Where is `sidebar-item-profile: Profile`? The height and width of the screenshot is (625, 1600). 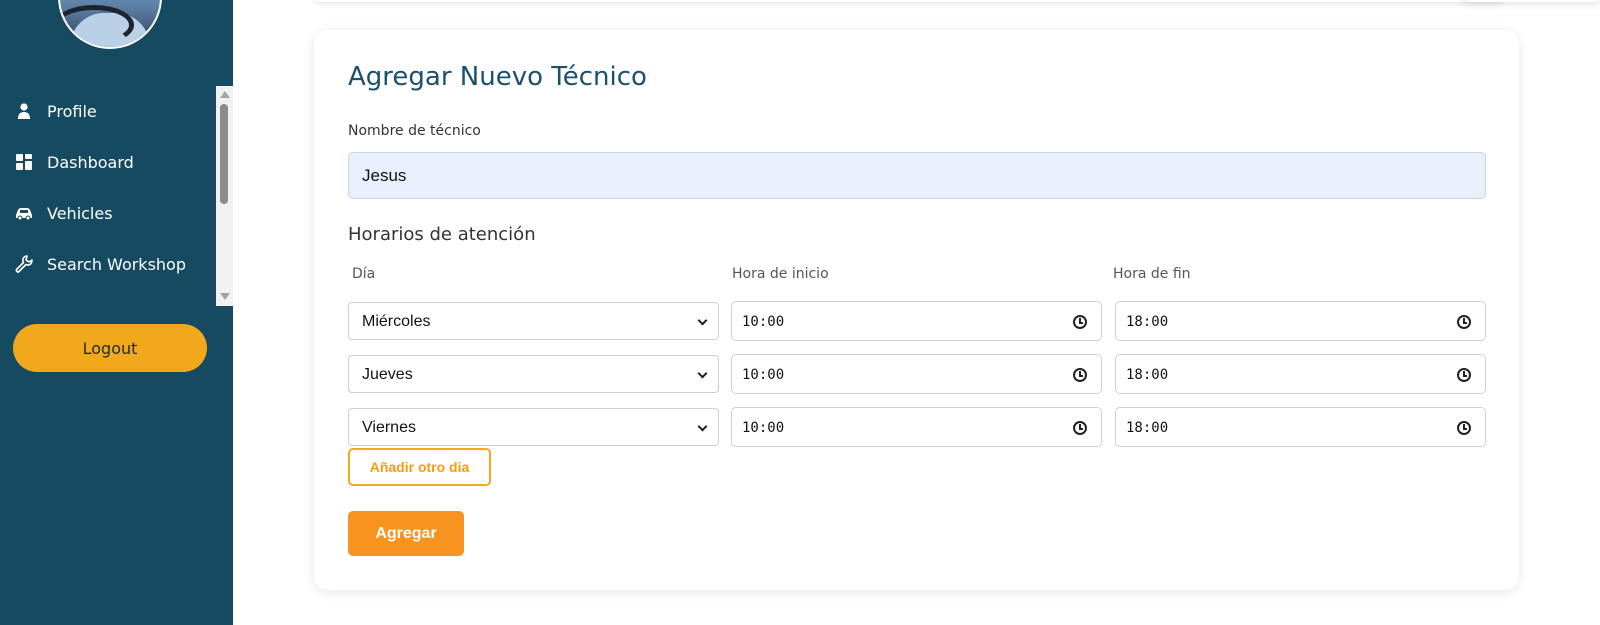
sidebar-item-profile: Profile is located at coordinates (109, 111).